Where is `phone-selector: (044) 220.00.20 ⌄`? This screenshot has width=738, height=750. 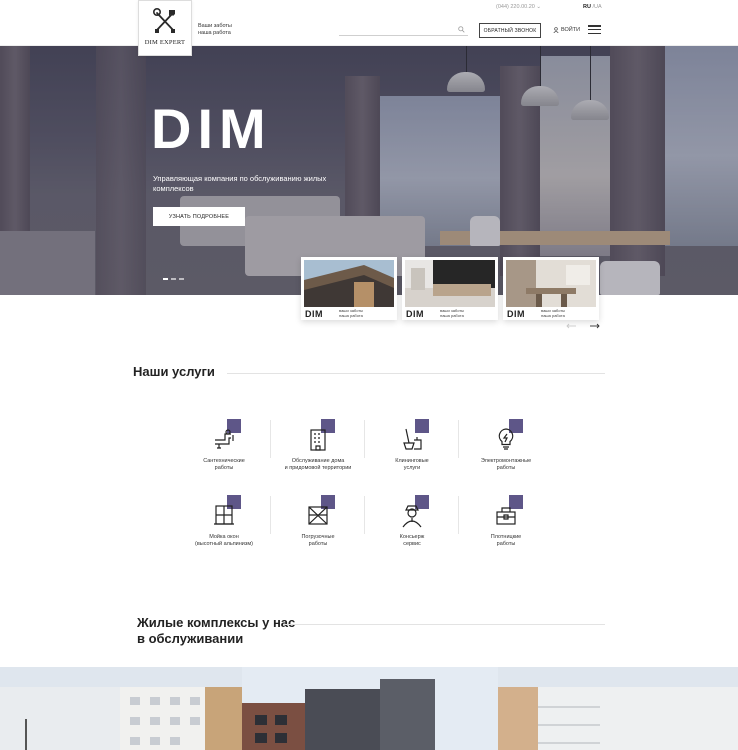
phone-selector: (044) 220.00.20 ⌄ is located at coordinates (518, 7).